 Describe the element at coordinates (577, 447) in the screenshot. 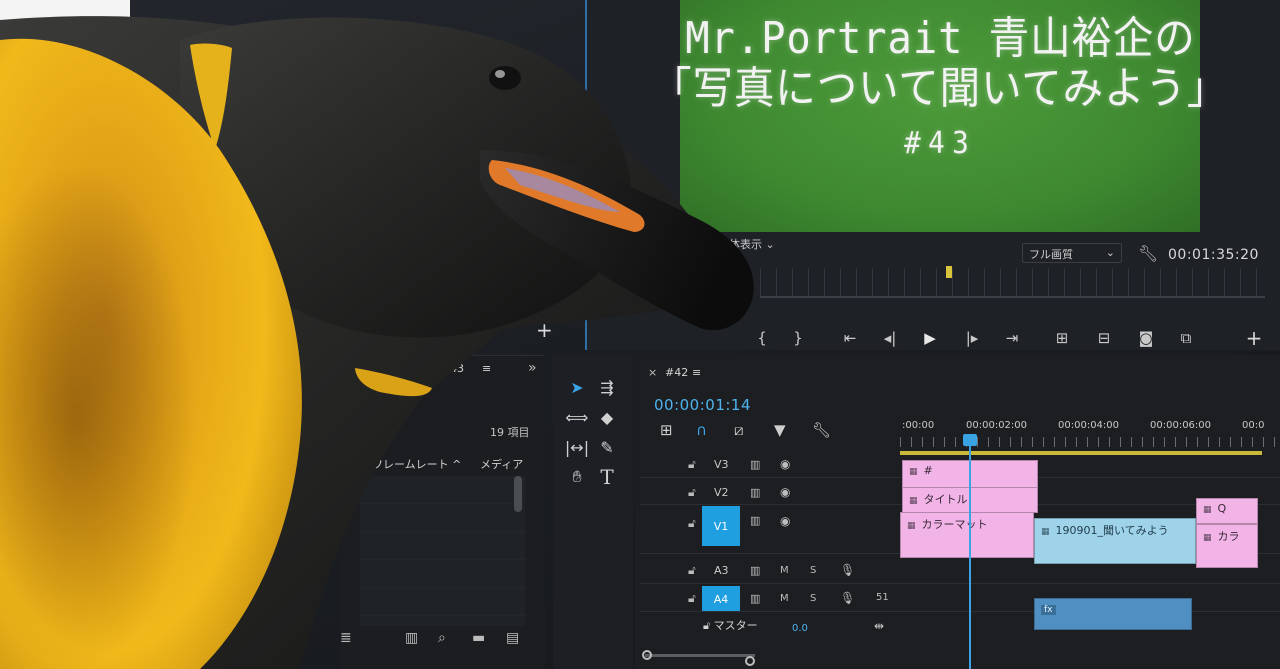

I see `slip-tool-icon: |↔|` at that location.